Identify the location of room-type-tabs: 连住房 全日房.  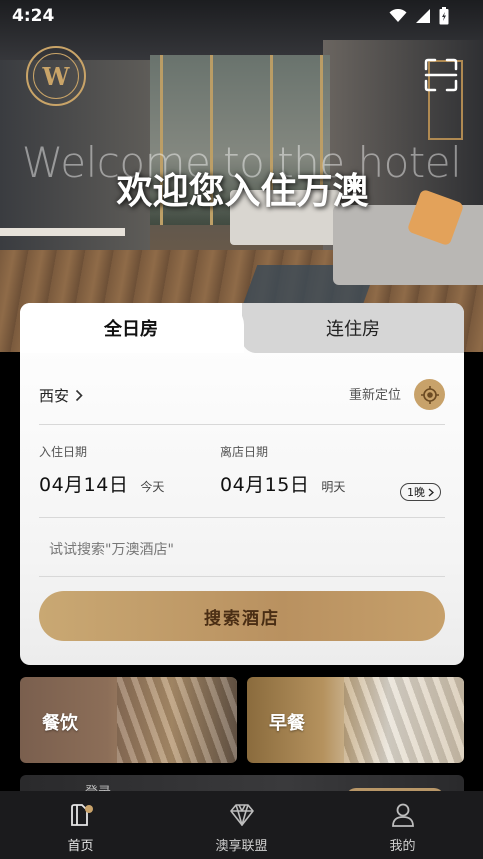
(242, 328).